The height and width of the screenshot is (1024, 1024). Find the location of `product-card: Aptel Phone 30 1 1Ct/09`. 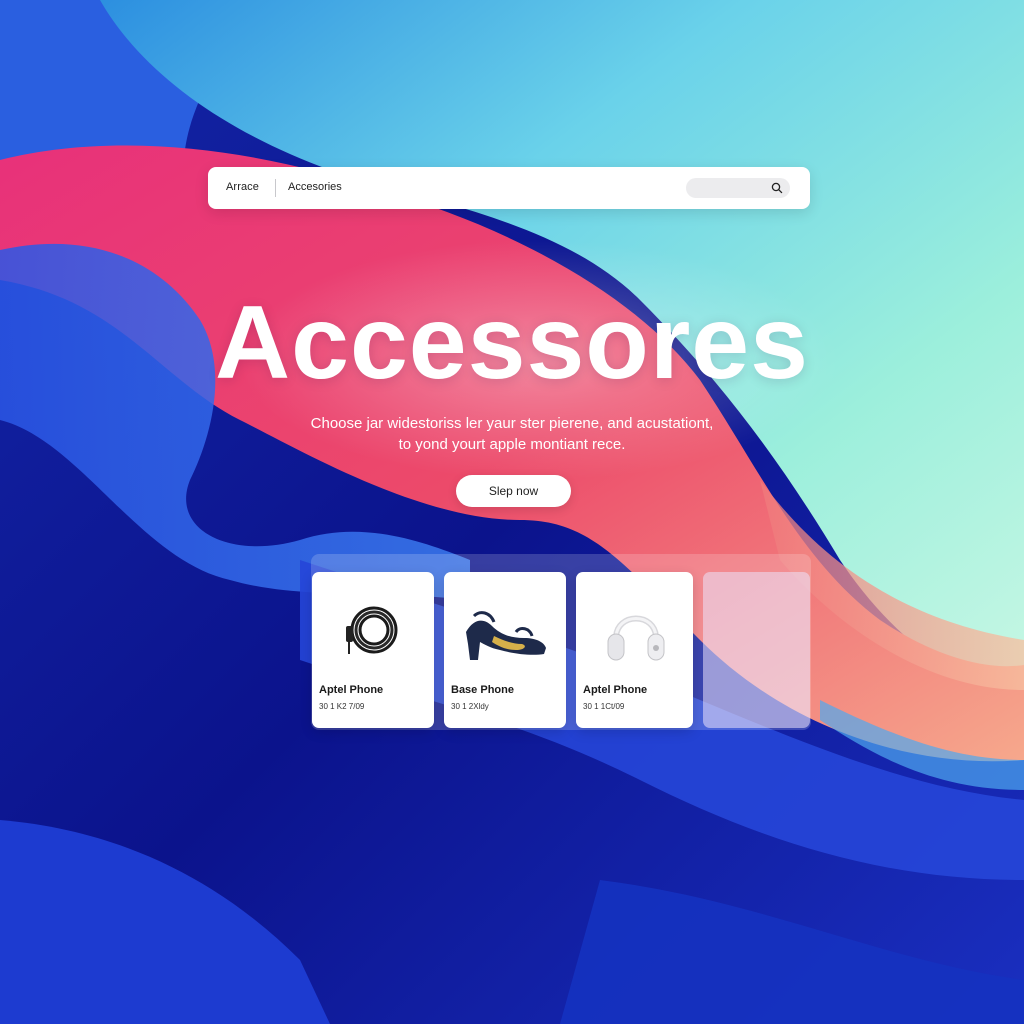

product-card: Aptel Phone 30 1 1Ct/09 is located at coordinates (634, 650).